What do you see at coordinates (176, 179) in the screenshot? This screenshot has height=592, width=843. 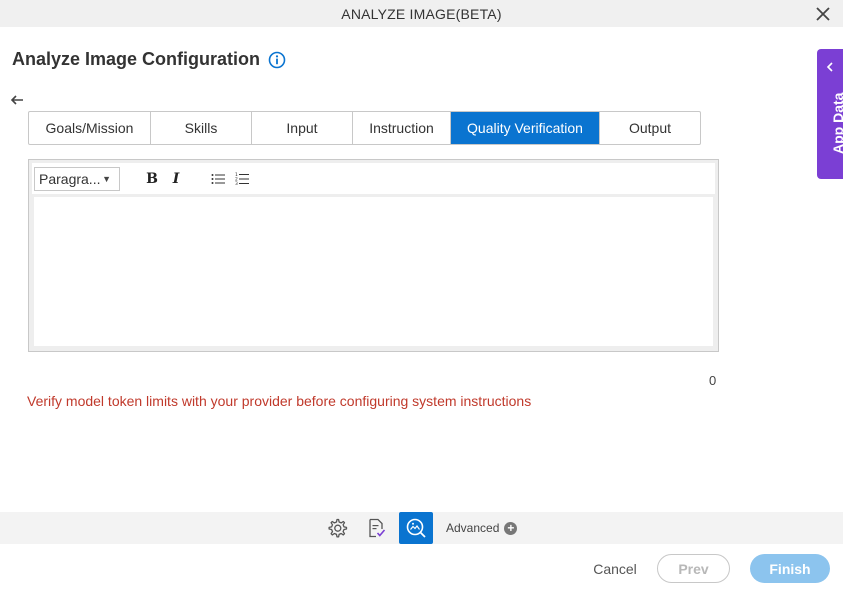 I see `italic-button: I` at bounding box center [176, 179].